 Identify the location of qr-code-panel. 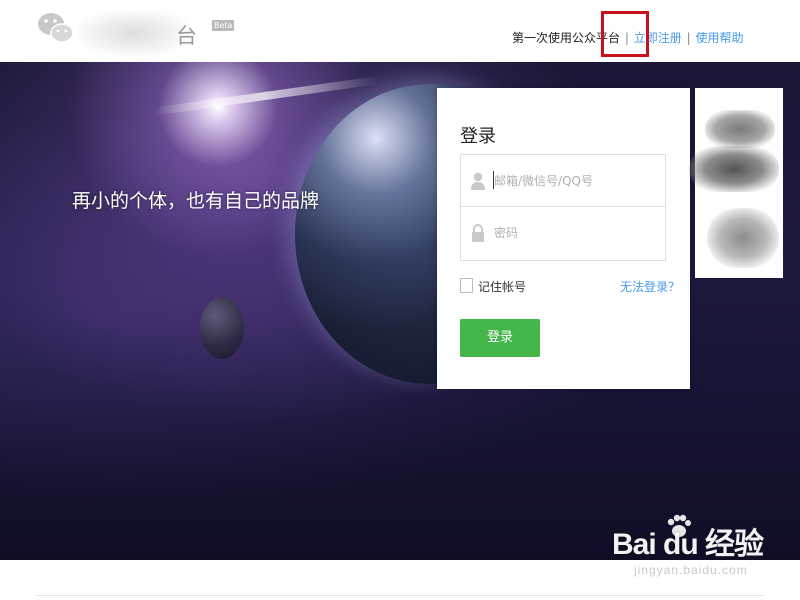
(736, 183).